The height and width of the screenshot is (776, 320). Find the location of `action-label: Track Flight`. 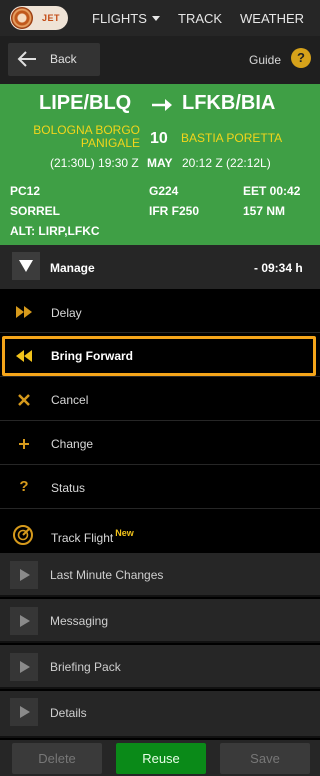

action-label: Track Flight is located at coordinates (82, 538).